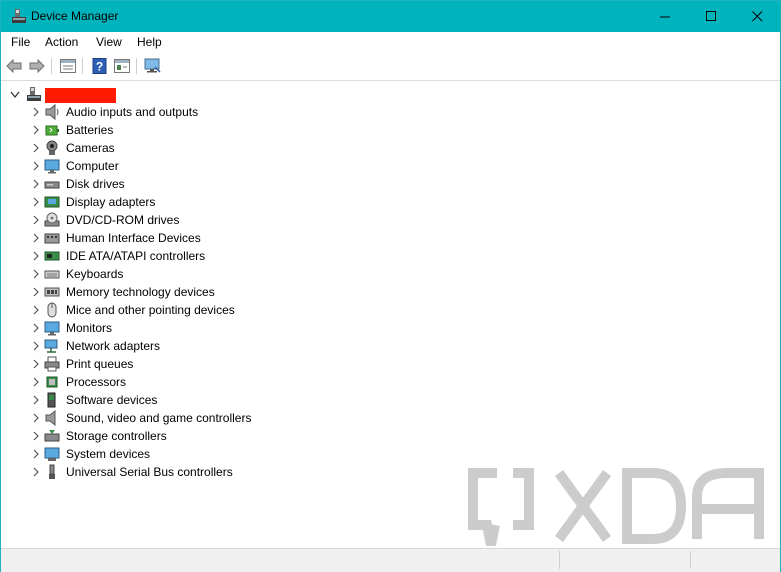 This screenshot has width=781, height=572. What do you see at coordinates (80, 95) in the screenshot?
I see `redacted-computer-name` at bounding box center [80, 95].